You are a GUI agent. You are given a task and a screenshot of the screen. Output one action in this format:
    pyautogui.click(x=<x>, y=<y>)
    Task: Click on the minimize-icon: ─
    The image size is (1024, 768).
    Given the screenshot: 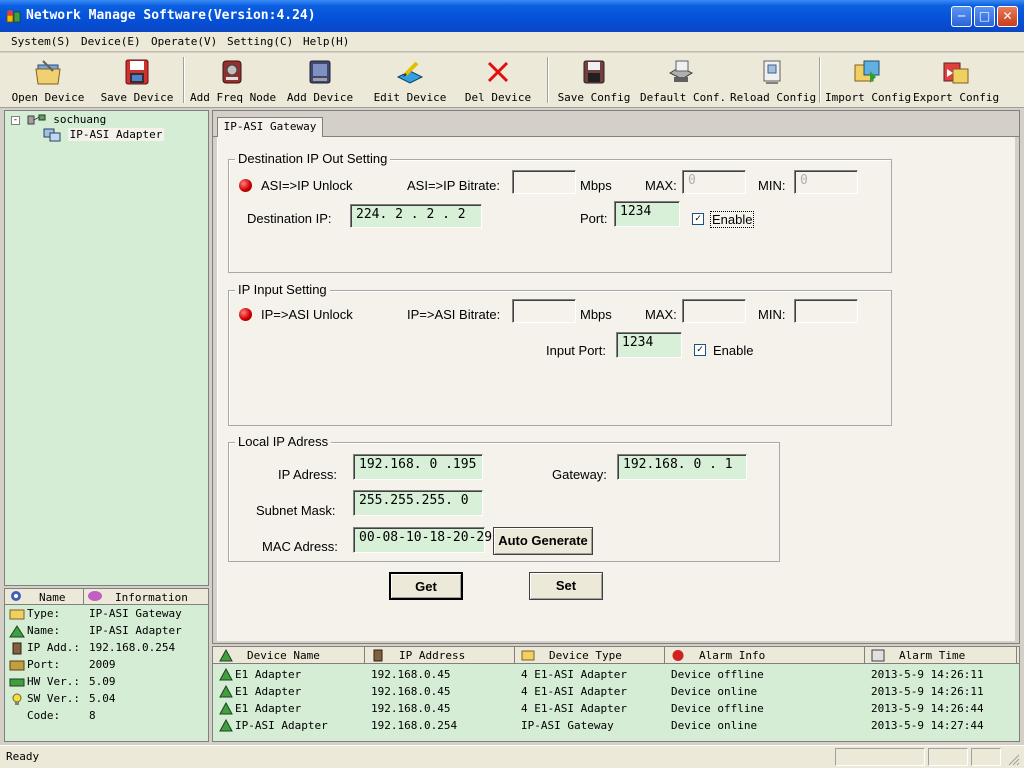 What is the action you would take?
    pyautogui.click(x=961, y=16)
    